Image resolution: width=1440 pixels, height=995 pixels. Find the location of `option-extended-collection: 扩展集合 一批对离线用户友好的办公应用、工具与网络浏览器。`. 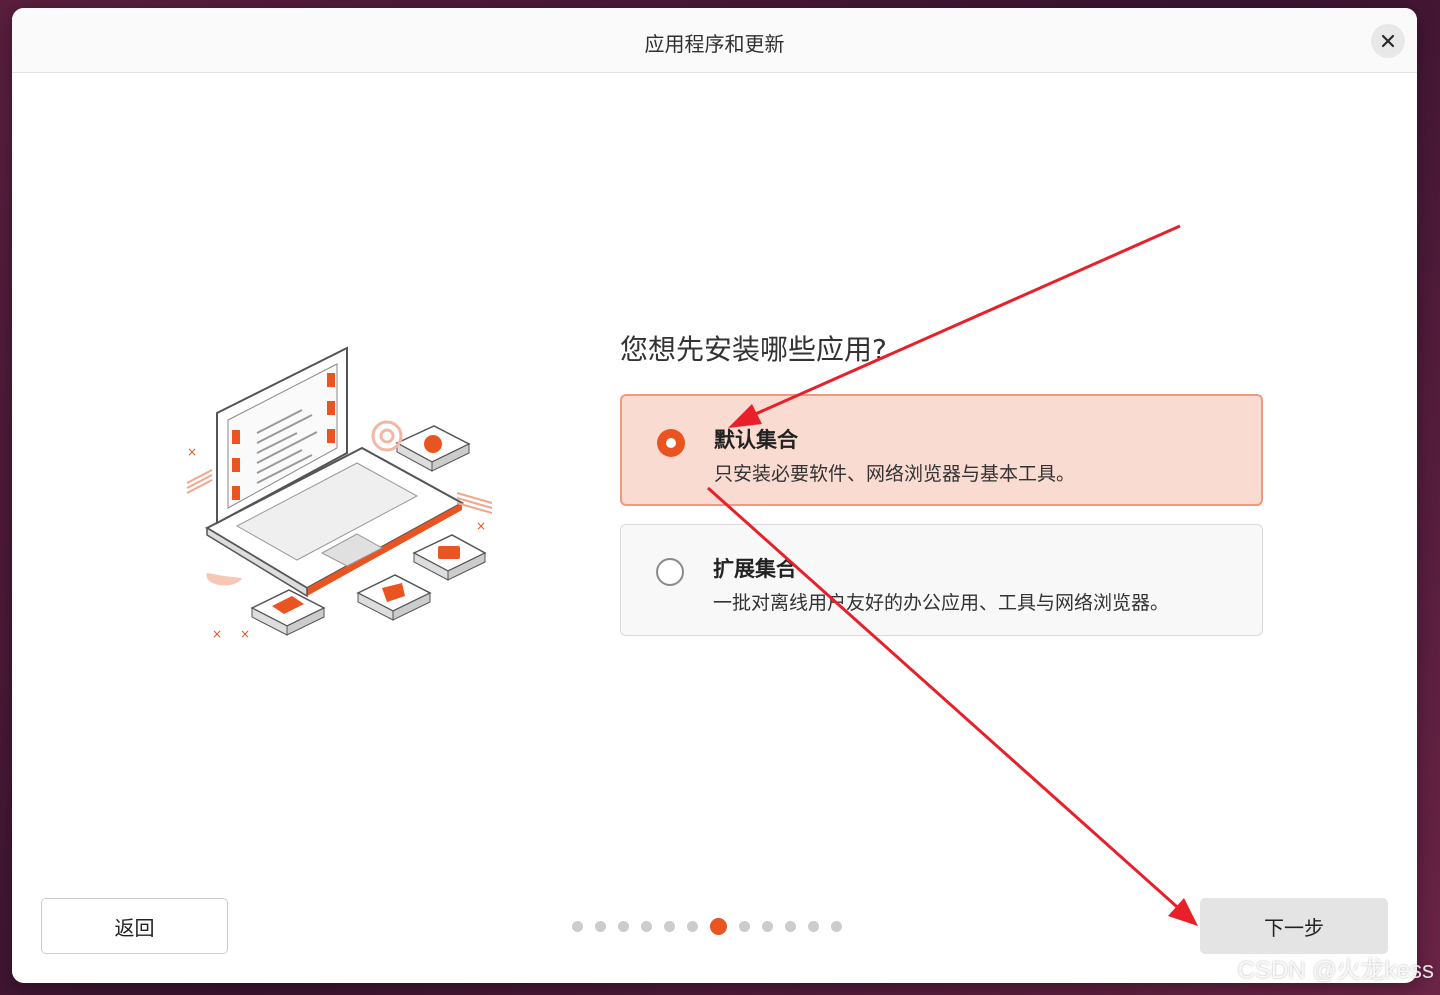

option-extended-collection: 扩展集合 一批对离线用户友好的办公应用、工具与网络浏览器。 is located at coordinates (941, 580).